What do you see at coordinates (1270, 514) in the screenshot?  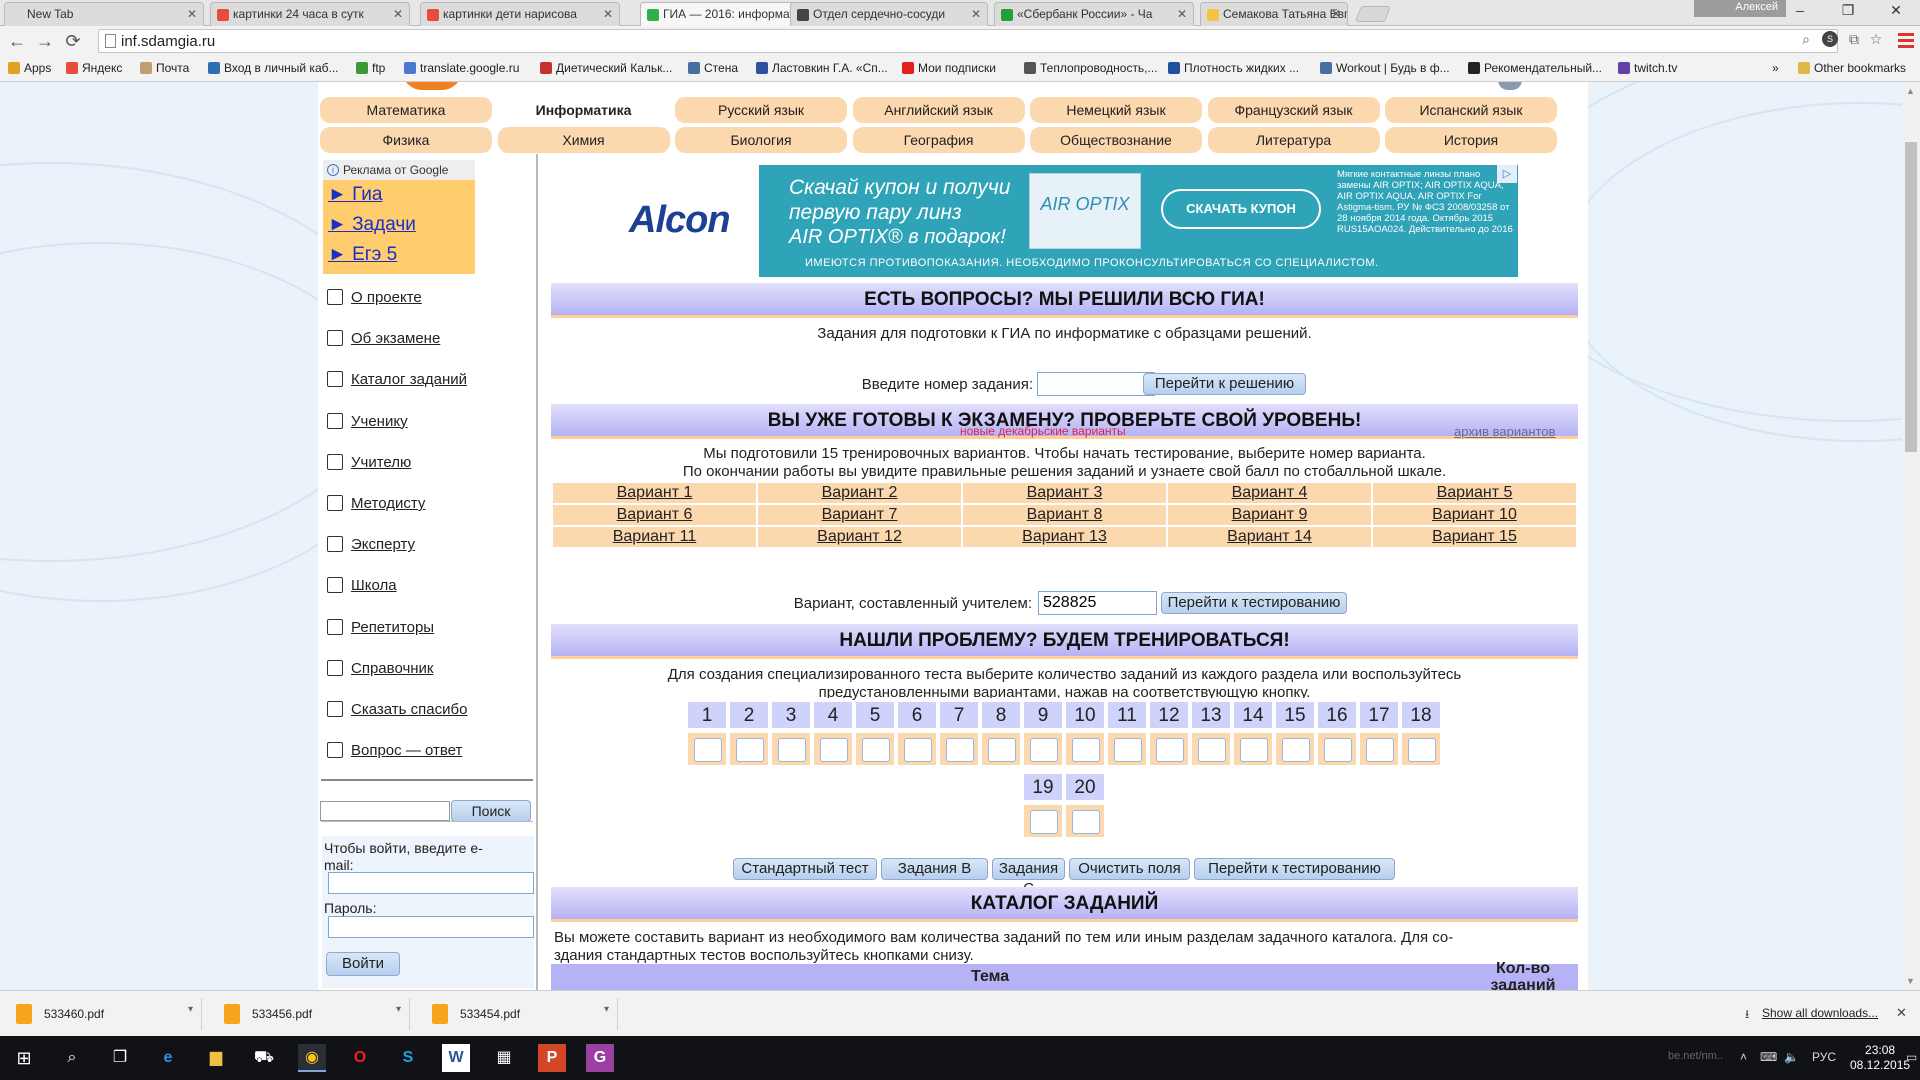 I see `variant-link: Вариант 9` at bounding box center [1270, 514].